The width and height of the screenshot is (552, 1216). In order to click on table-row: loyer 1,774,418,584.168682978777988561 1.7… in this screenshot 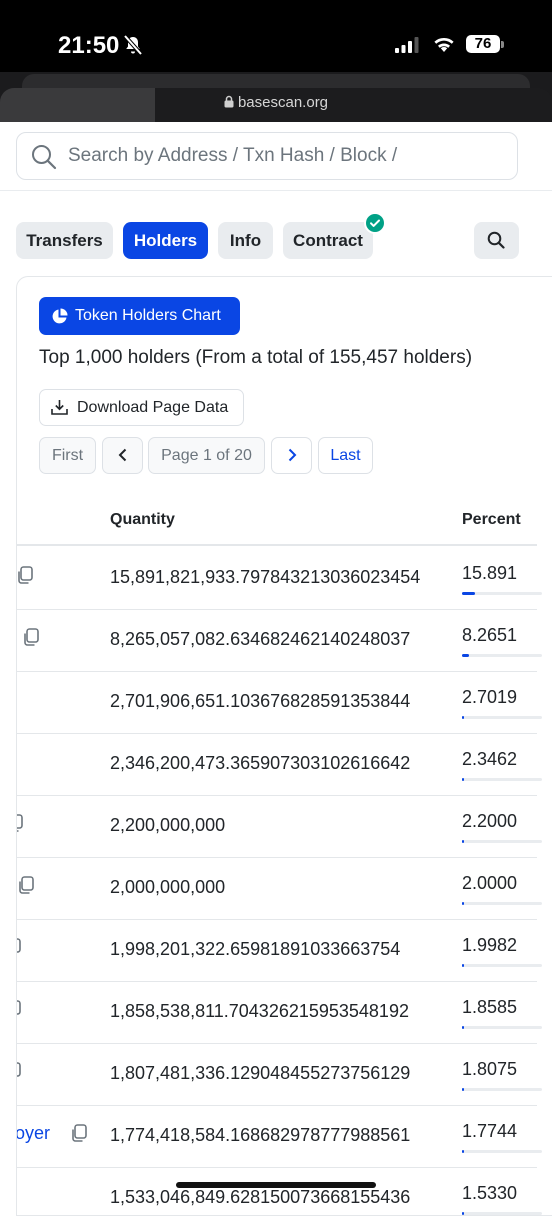, I will do `click(279, 1136)`.